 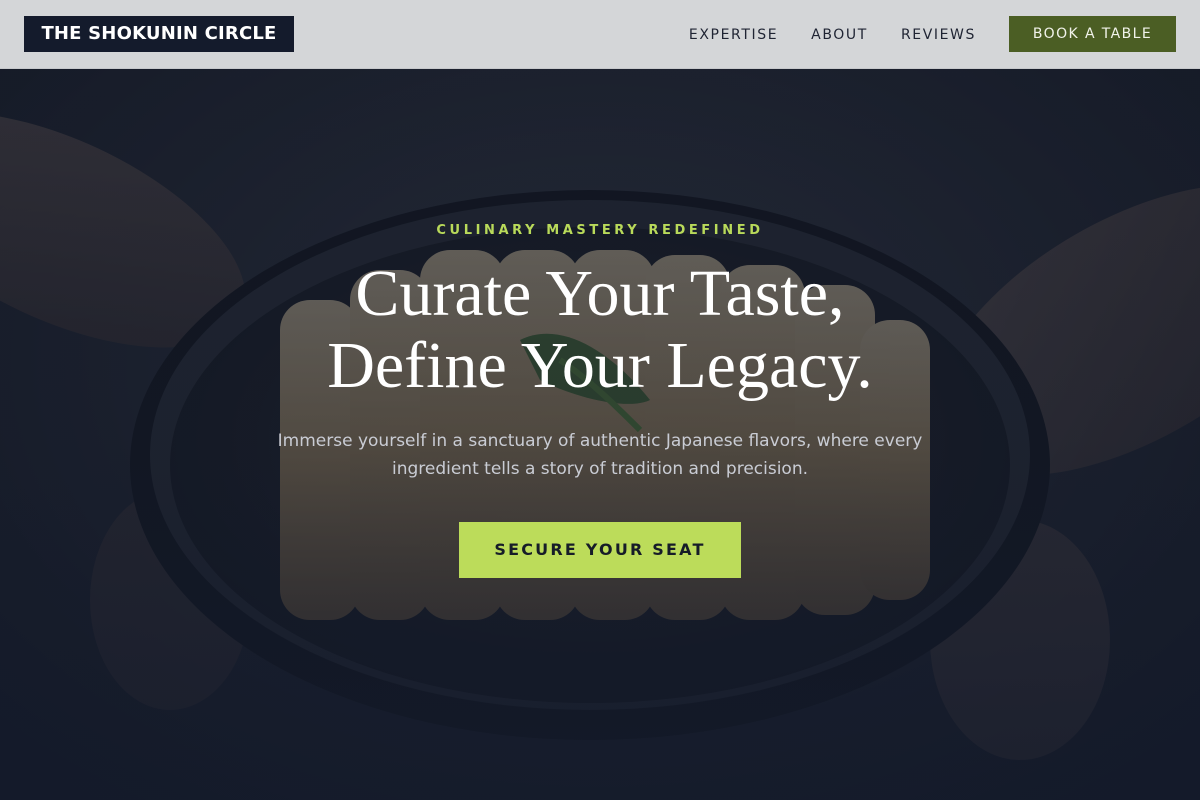 I want to click on nav-links: EXPERTISE ABOUT REVIEWS, so click(x=832, y=34).